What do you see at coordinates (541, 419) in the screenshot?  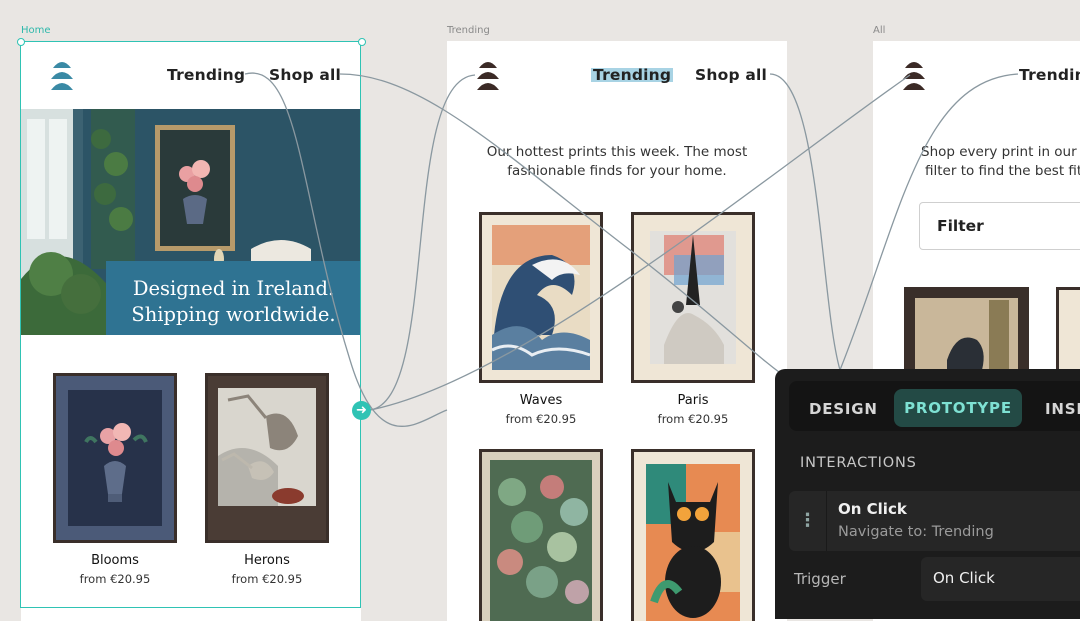 I see `product-price-waves: from €20.95` at bounding box center [541, 419].